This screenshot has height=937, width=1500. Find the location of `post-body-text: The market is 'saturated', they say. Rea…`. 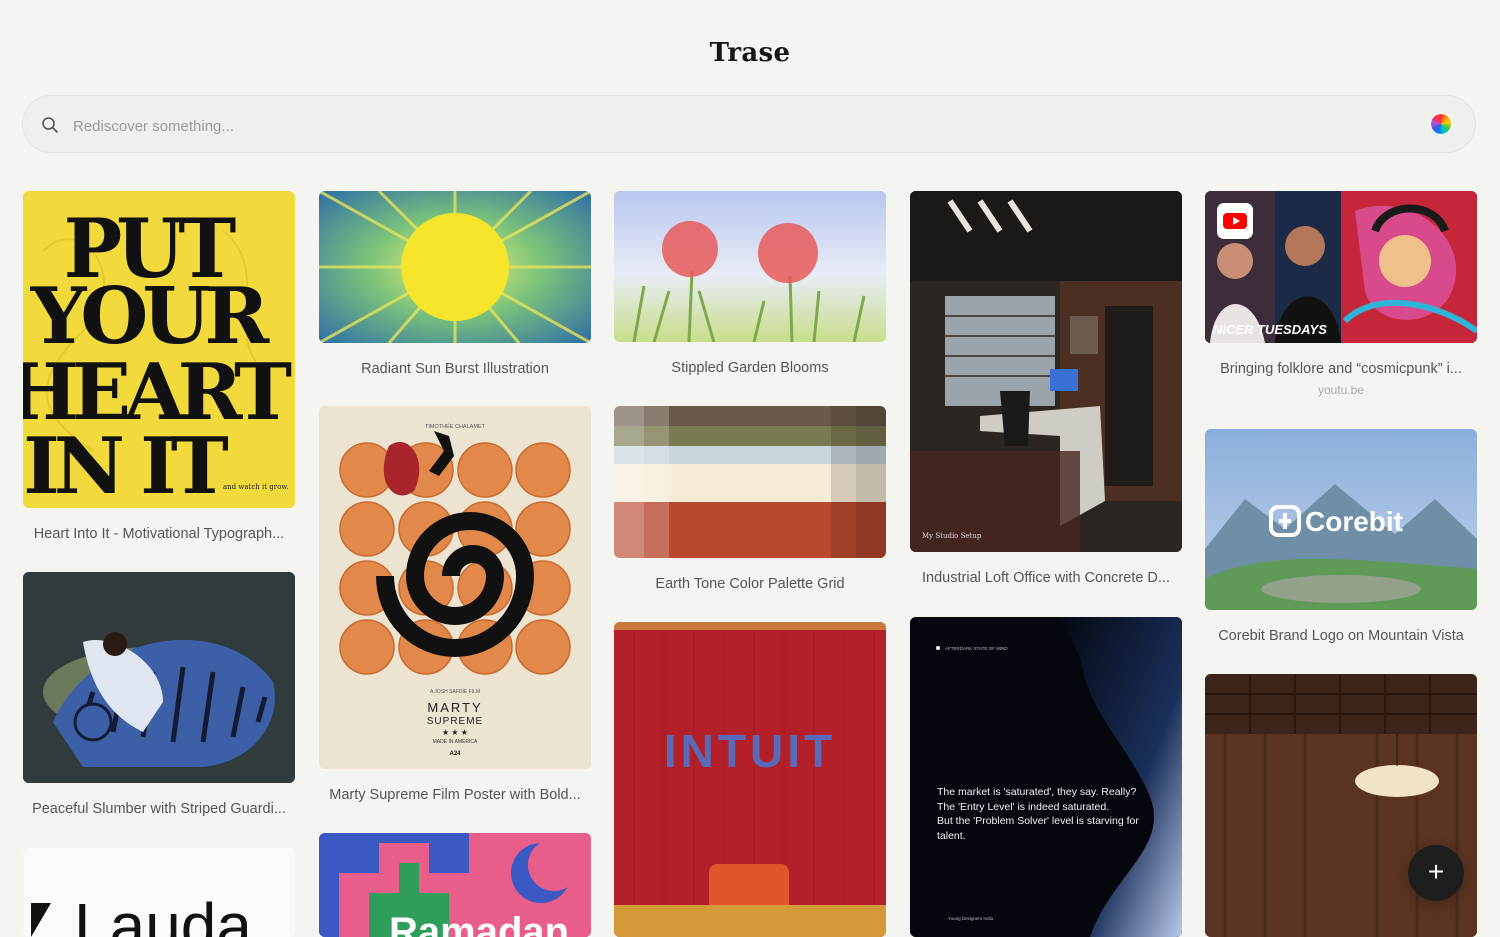

post-body-text: The market is 'saturated', they say. Rea… is located at coordinates (1038, 814).